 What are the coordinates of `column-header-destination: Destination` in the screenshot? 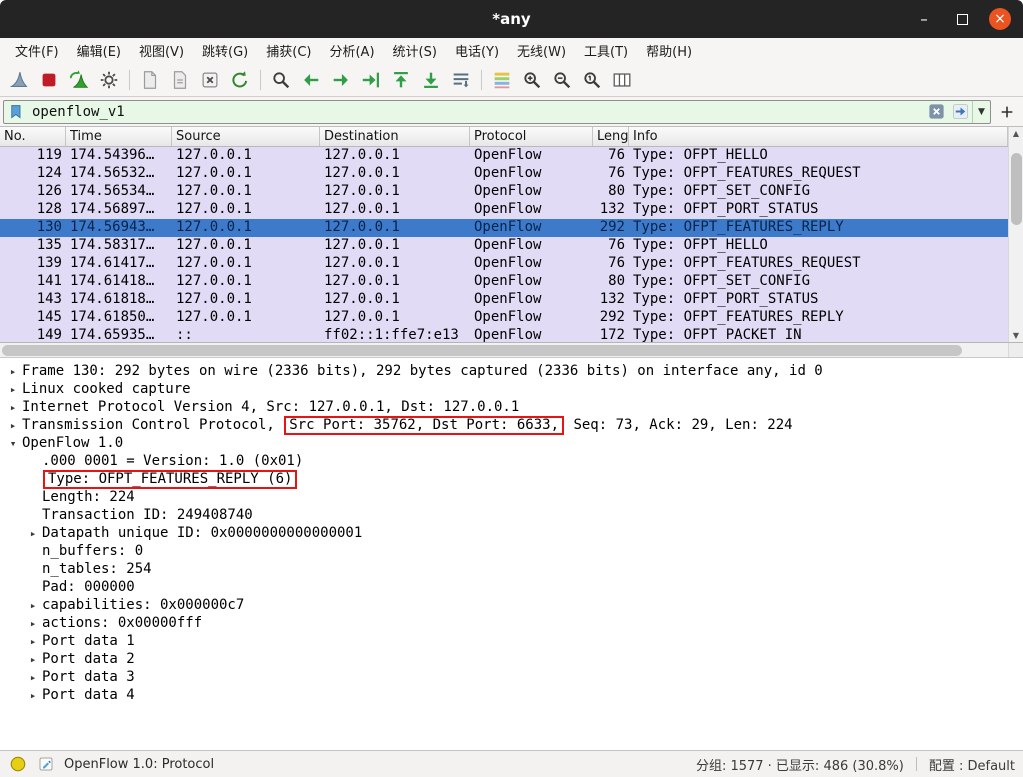 It's located at (395, 136).